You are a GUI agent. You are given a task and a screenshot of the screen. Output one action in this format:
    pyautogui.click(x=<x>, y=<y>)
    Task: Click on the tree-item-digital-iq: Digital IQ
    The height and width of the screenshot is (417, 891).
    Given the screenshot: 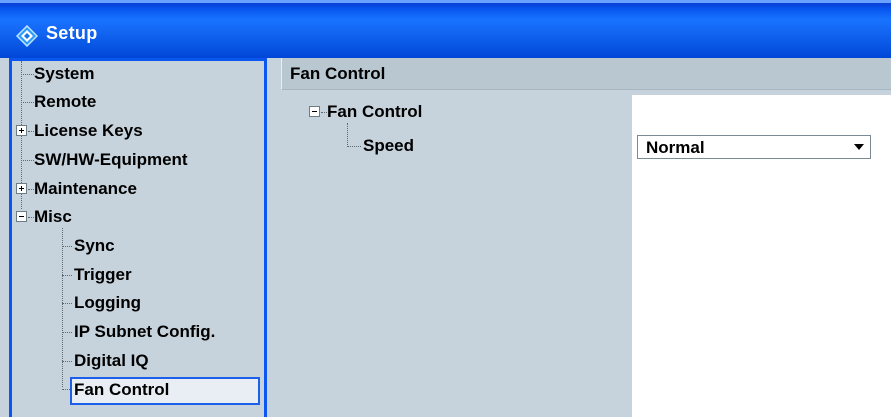 What is the action you would take?
    pyautogui.click(x=164, y=361)
    